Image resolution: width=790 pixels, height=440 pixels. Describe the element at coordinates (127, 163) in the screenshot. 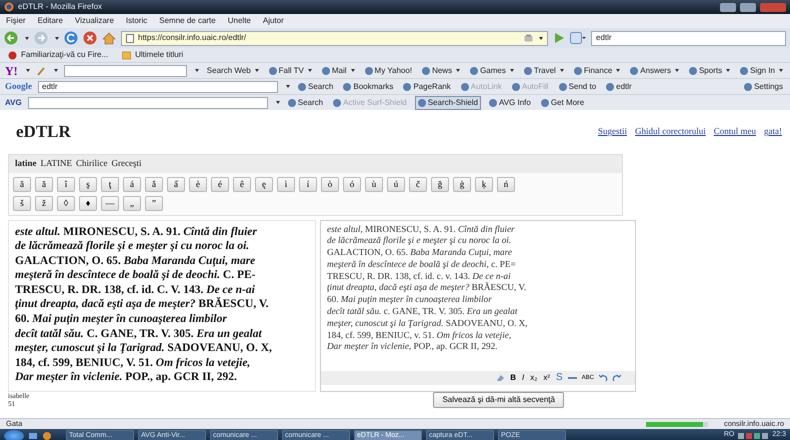

I see `charset-tab: Greceşti` at that location.